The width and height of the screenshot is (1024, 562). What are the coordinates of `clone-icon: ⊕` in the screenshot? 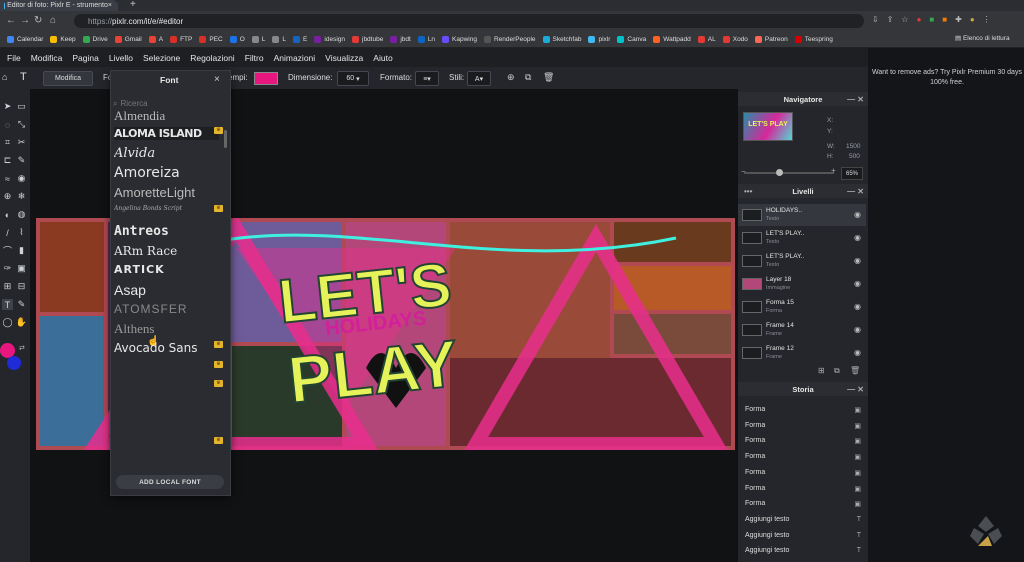 It's located at (7, 196).